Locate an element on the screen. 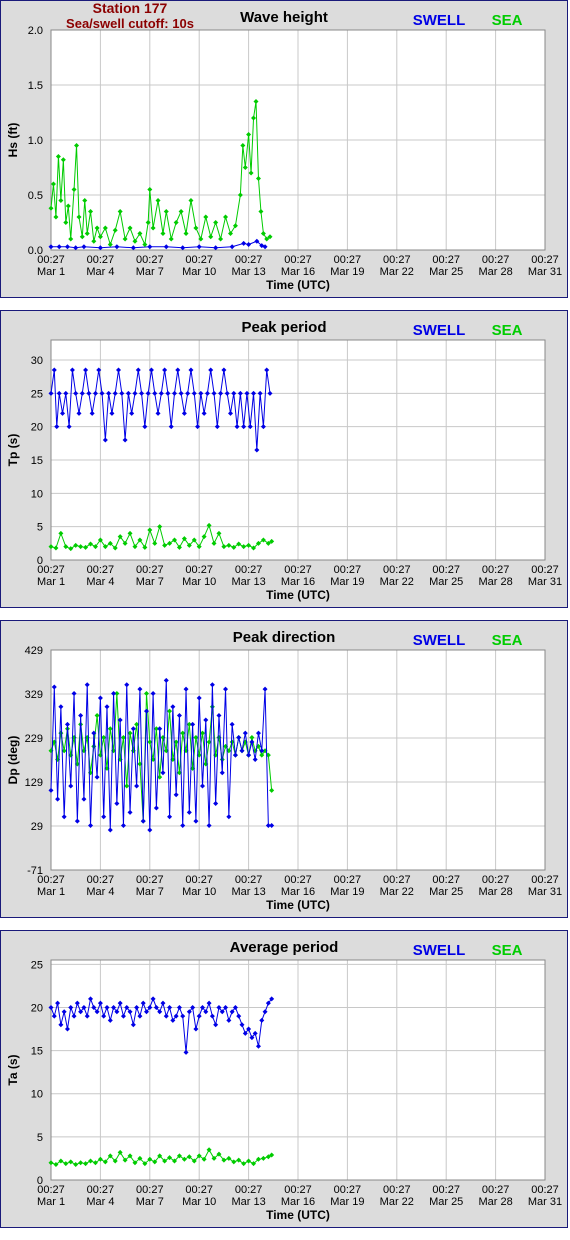 This screenshot has height=1240, width=570. y-tick-label: 30 is located at coordinates (37, 361).